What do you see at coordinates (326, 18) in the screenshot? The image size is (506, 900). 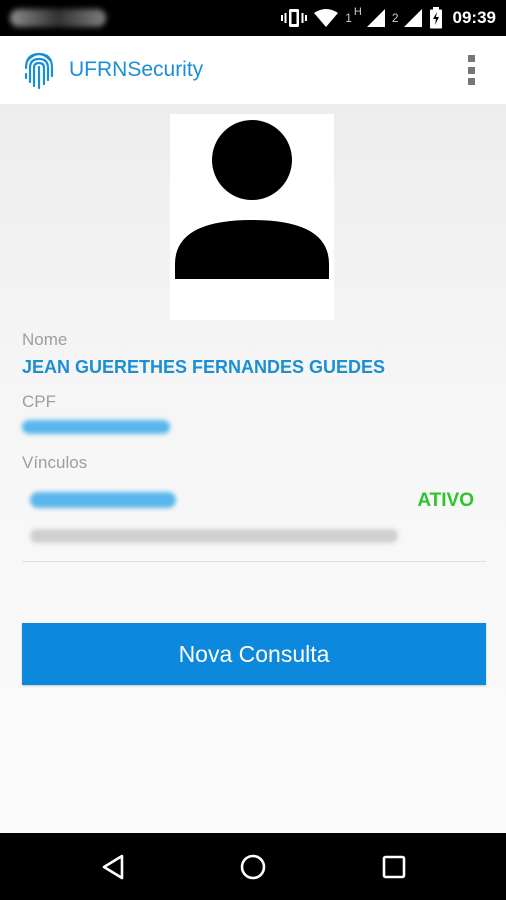 I see `wifi-icon` at bounding box center [326, 18].